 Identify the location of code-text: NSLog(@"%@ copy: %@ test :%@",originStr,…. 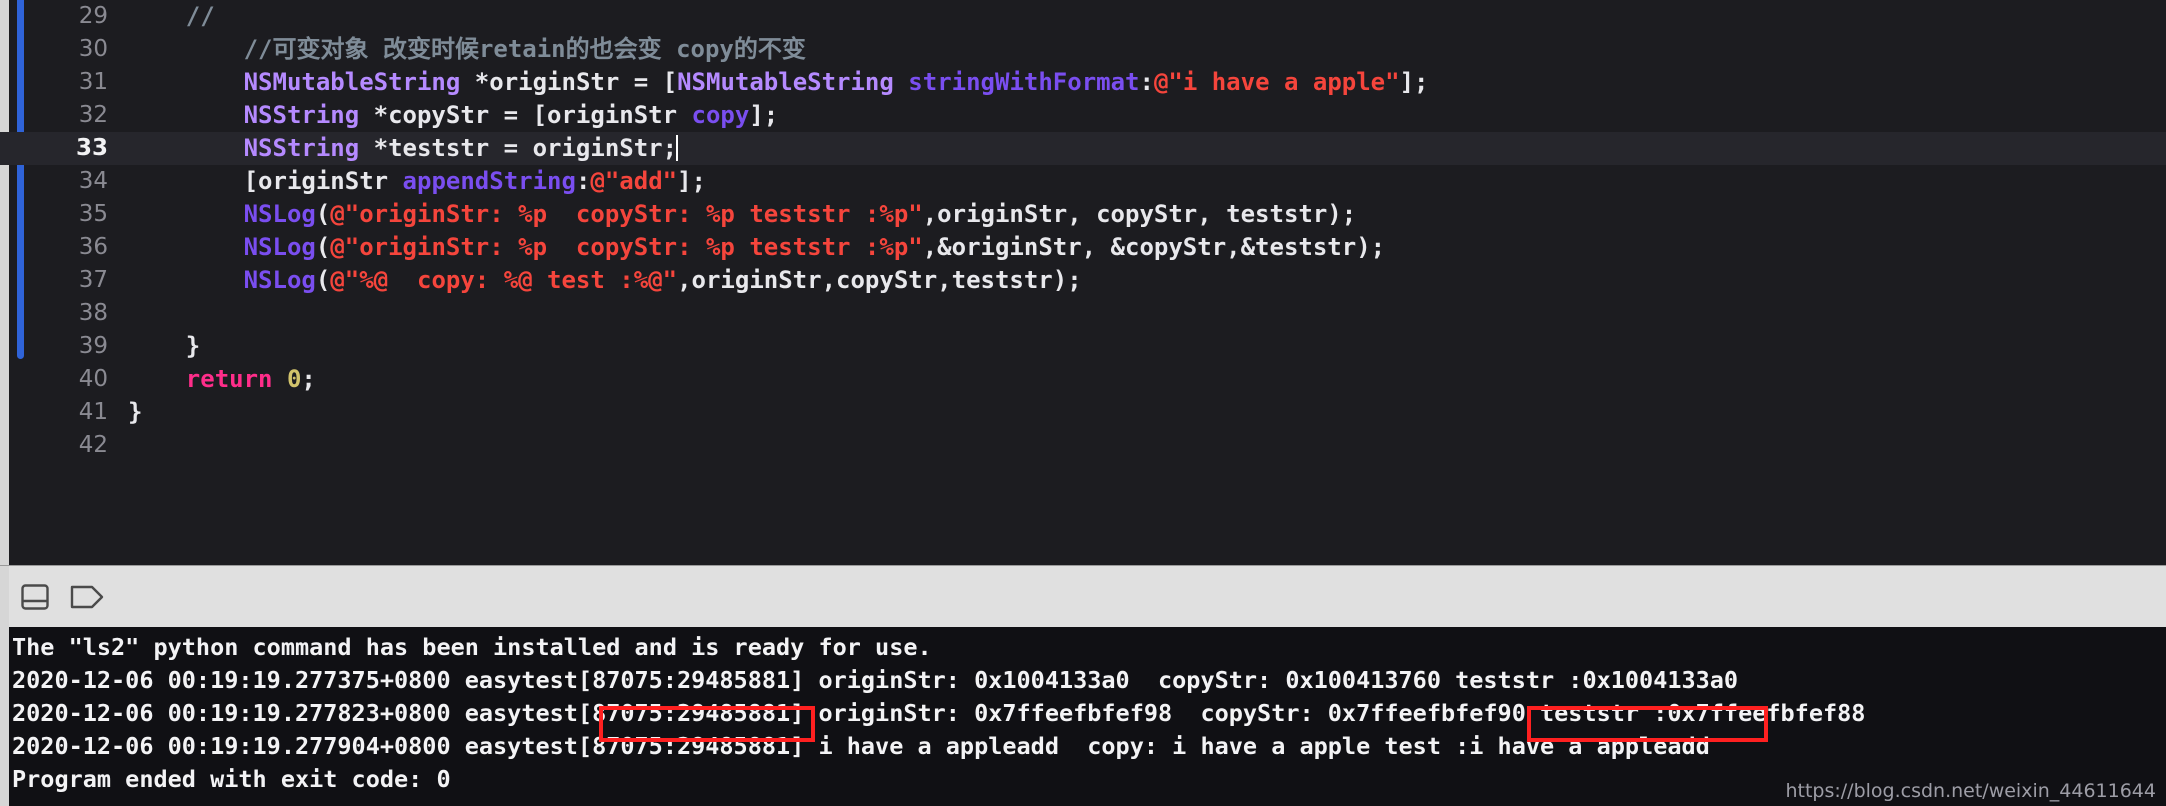
(605, 280).